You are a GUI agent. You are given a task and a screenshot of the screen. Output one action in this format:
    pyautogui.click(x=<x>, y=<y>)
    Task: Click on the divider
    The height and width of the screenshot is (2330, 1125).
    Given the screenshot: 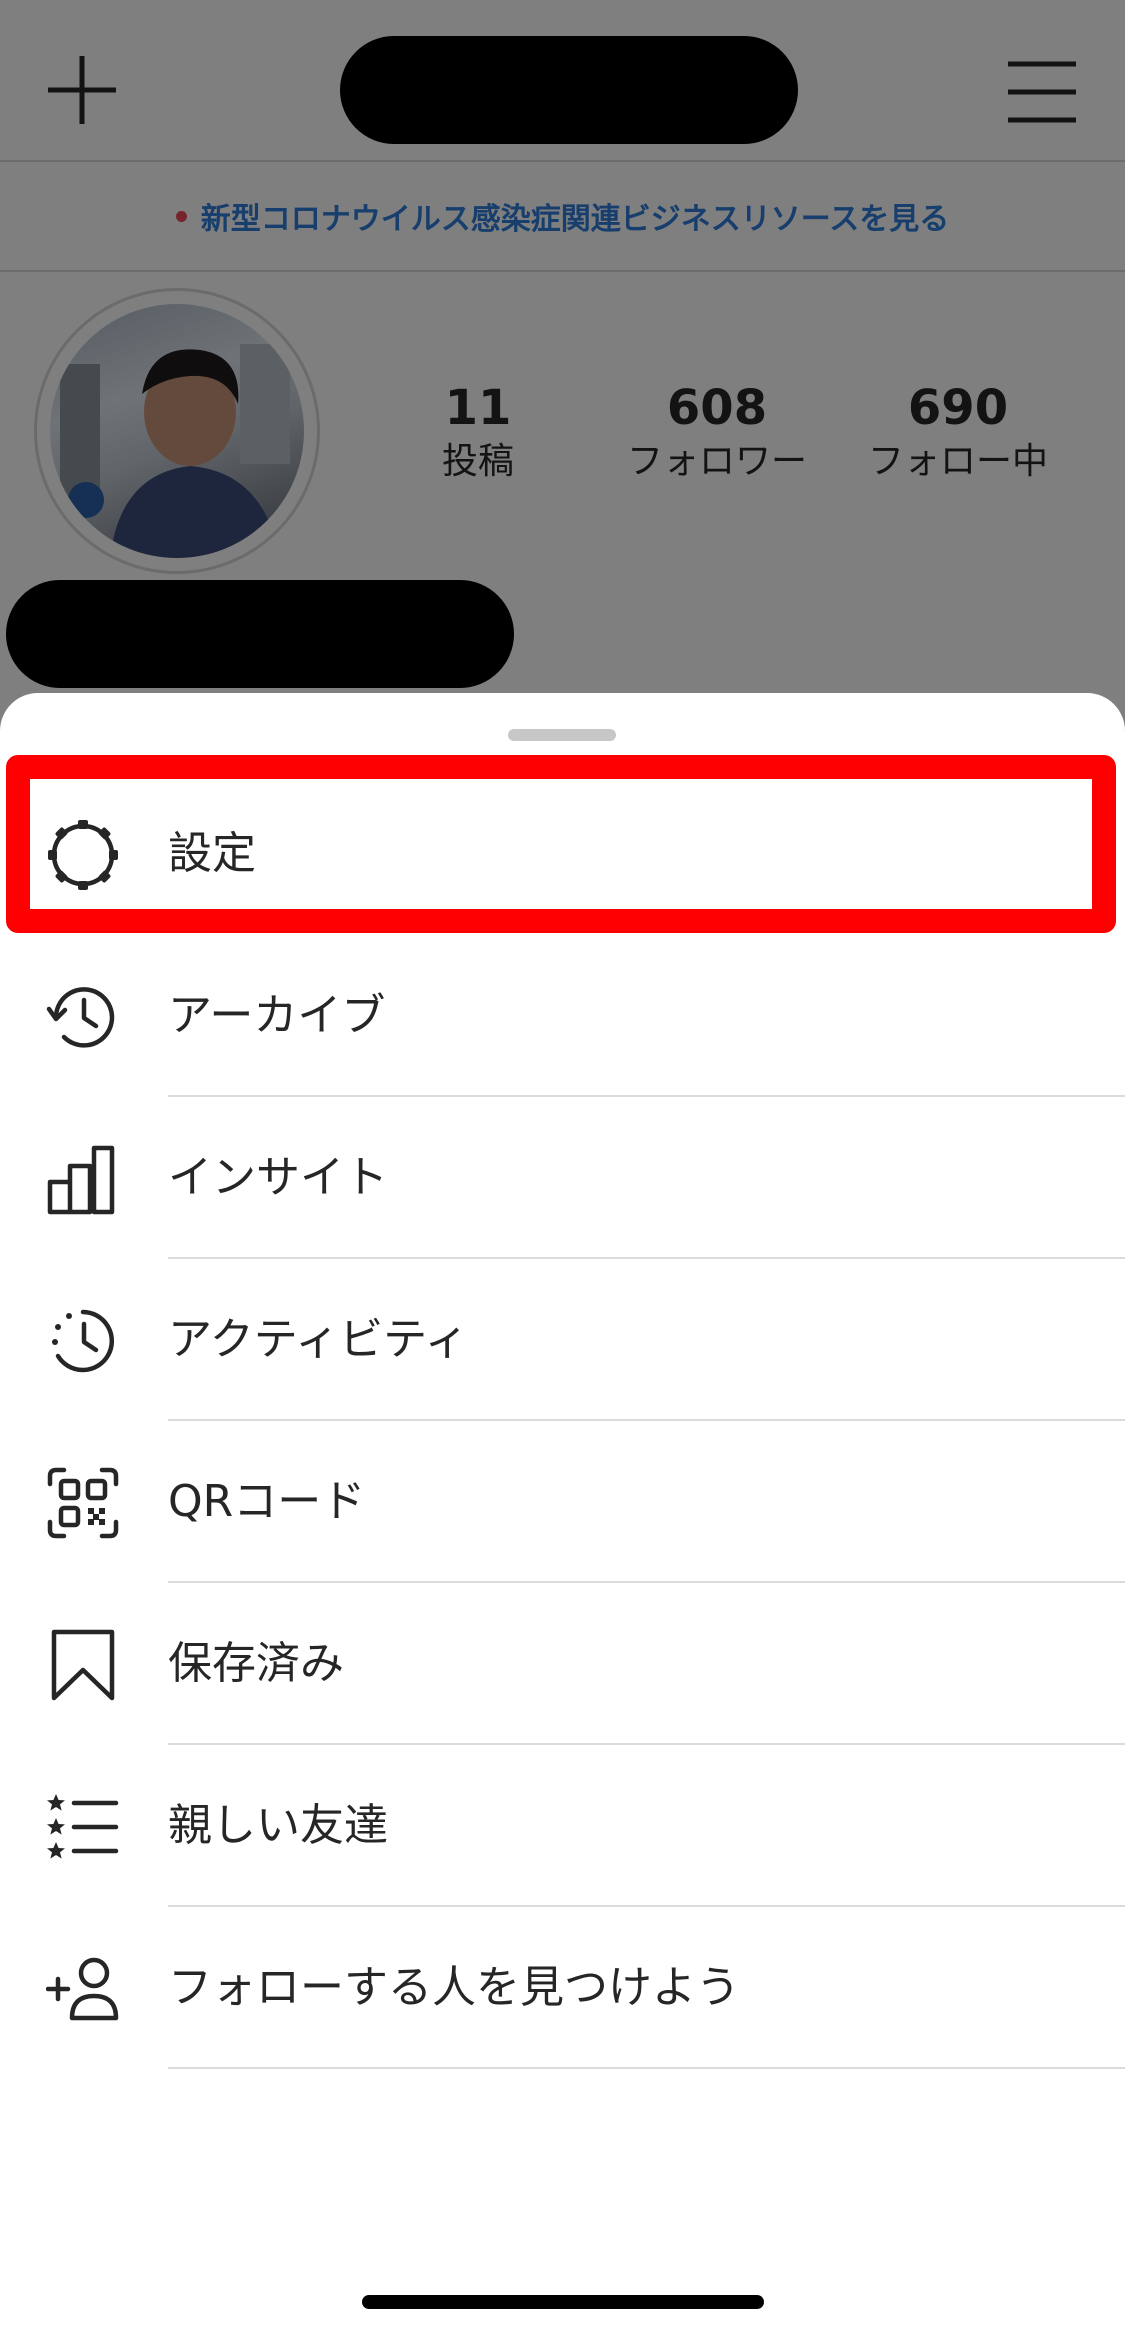 What is the action you would take?
    pyautogui.click(x=646, y=2068)
    